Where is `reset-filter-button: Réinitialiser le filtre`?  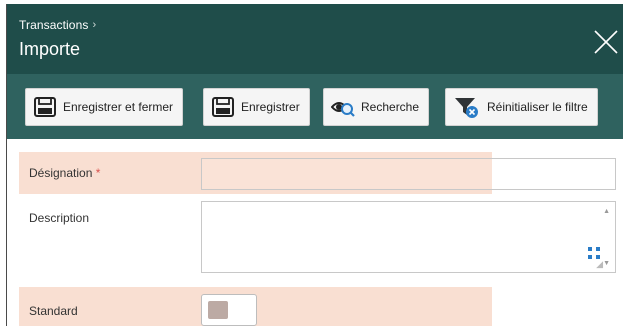 reset-filter-button: Réinitialiser le filtre is located at coordinates (521, 107).